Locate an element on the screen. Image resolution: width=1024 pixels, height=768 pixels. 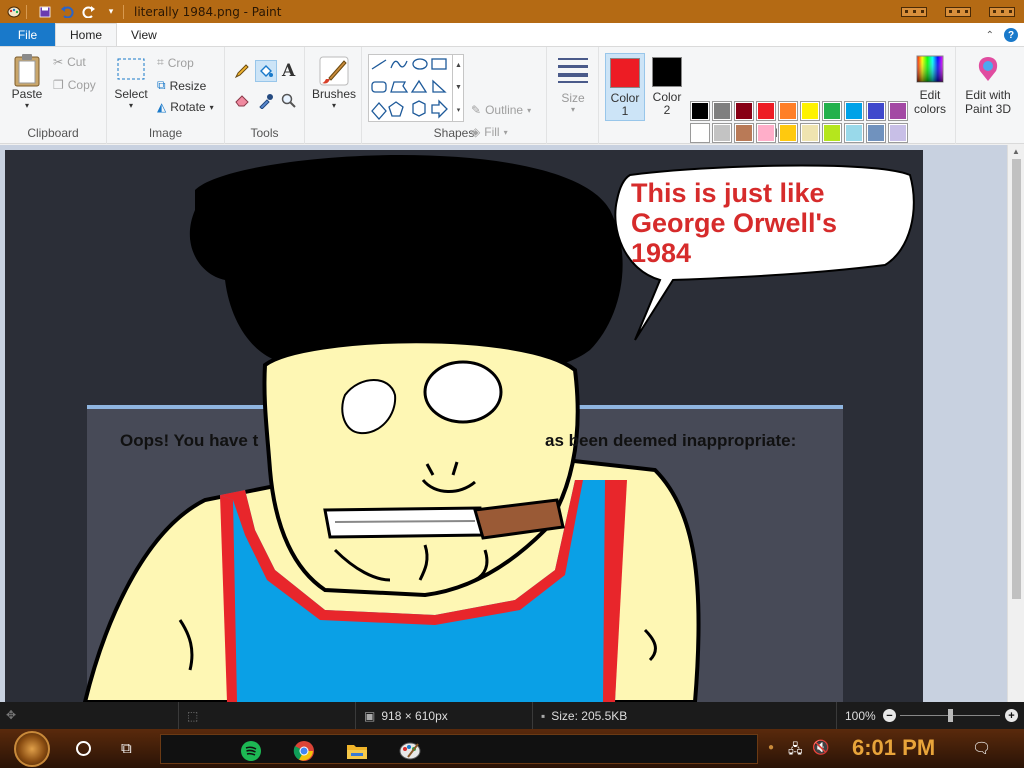
paste-button: Paste ▾ is located at coordinates (27, 81).